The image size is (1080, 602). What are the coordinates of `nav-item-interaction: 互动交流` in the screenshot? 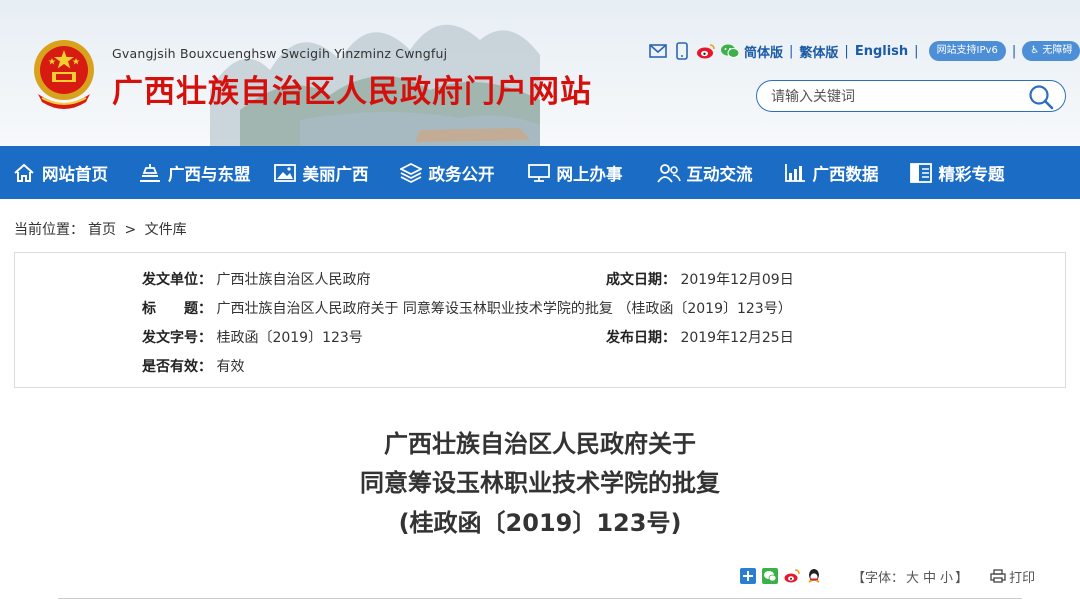 It's located at (688, 172).